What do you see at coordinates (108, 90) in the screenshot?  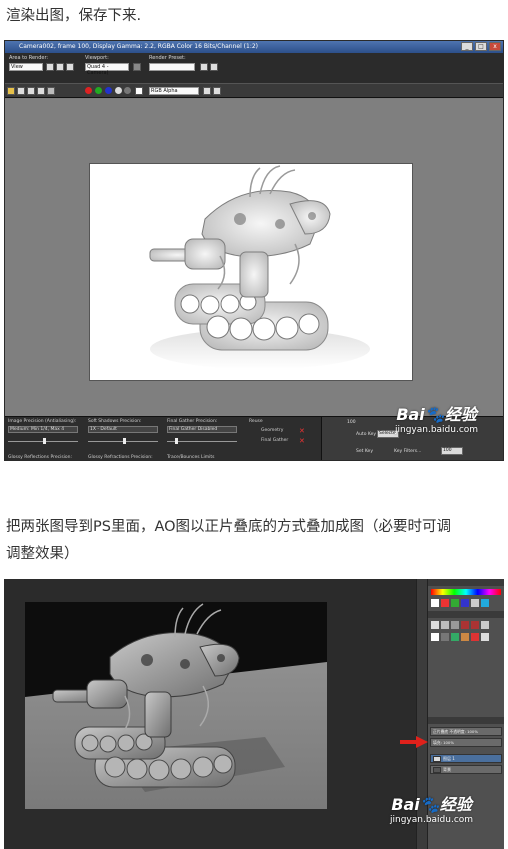 I see `blue-channel-icon` at bounding box center [108, 90].